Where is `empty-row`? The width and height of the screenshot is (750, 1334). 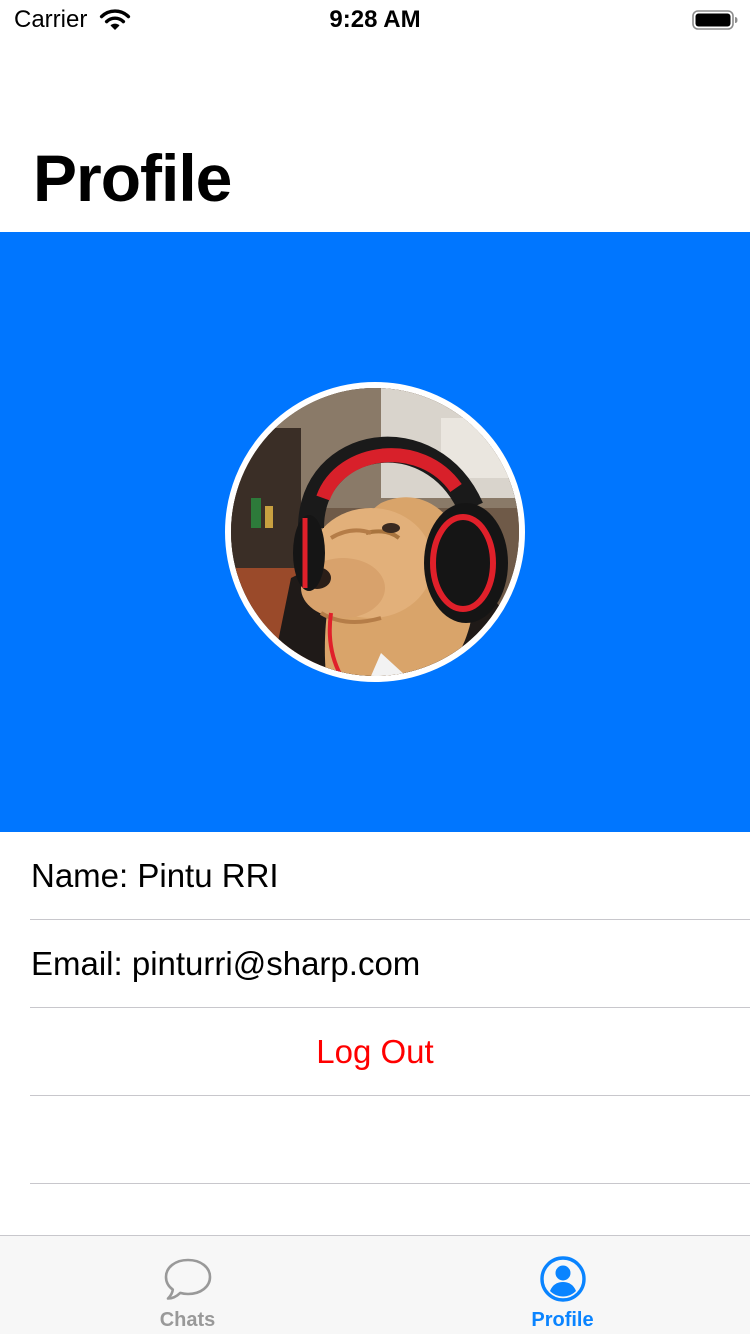
empty-row is located at coordinates (390, 1140).